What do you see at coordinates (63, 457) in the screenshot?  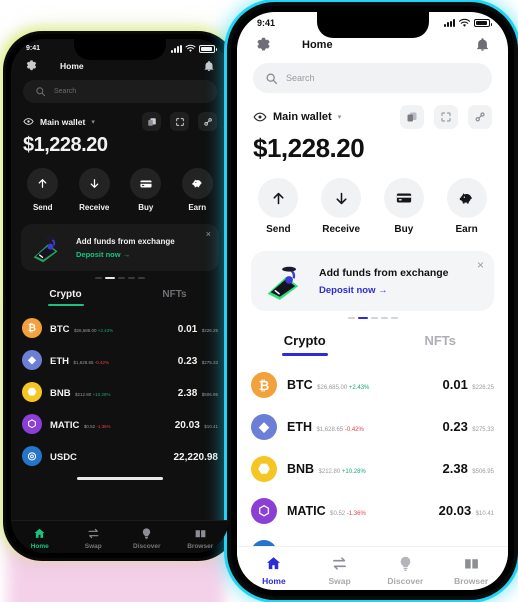 I see `token-symbol: USDC` at bounding box center [63, 457].